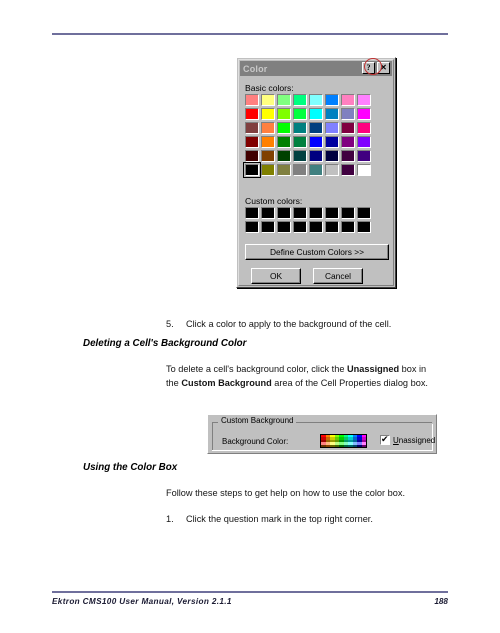 This screenshot has height=633, width=500. Describe the element at coordinates (130, 467) in the screenshot. I see `heading-using-the-color-box: Using the Color Box` at that location.